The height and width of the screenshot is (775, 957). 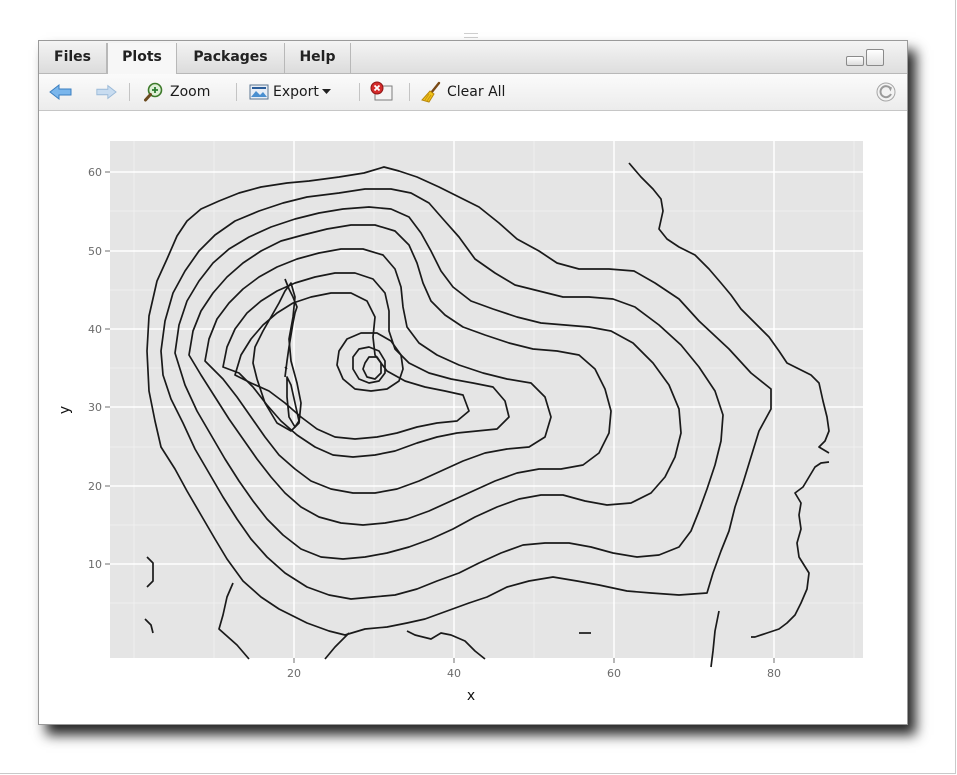 I want to click on x-axis-ticks, so click(x=534, y=660).